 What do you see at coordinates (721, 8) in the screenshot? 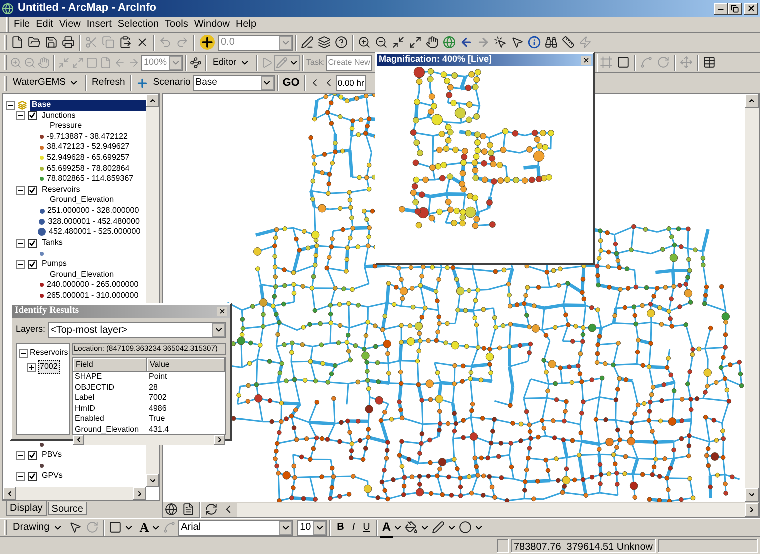
I see `minimize-button` at bounding box center [721, 8].